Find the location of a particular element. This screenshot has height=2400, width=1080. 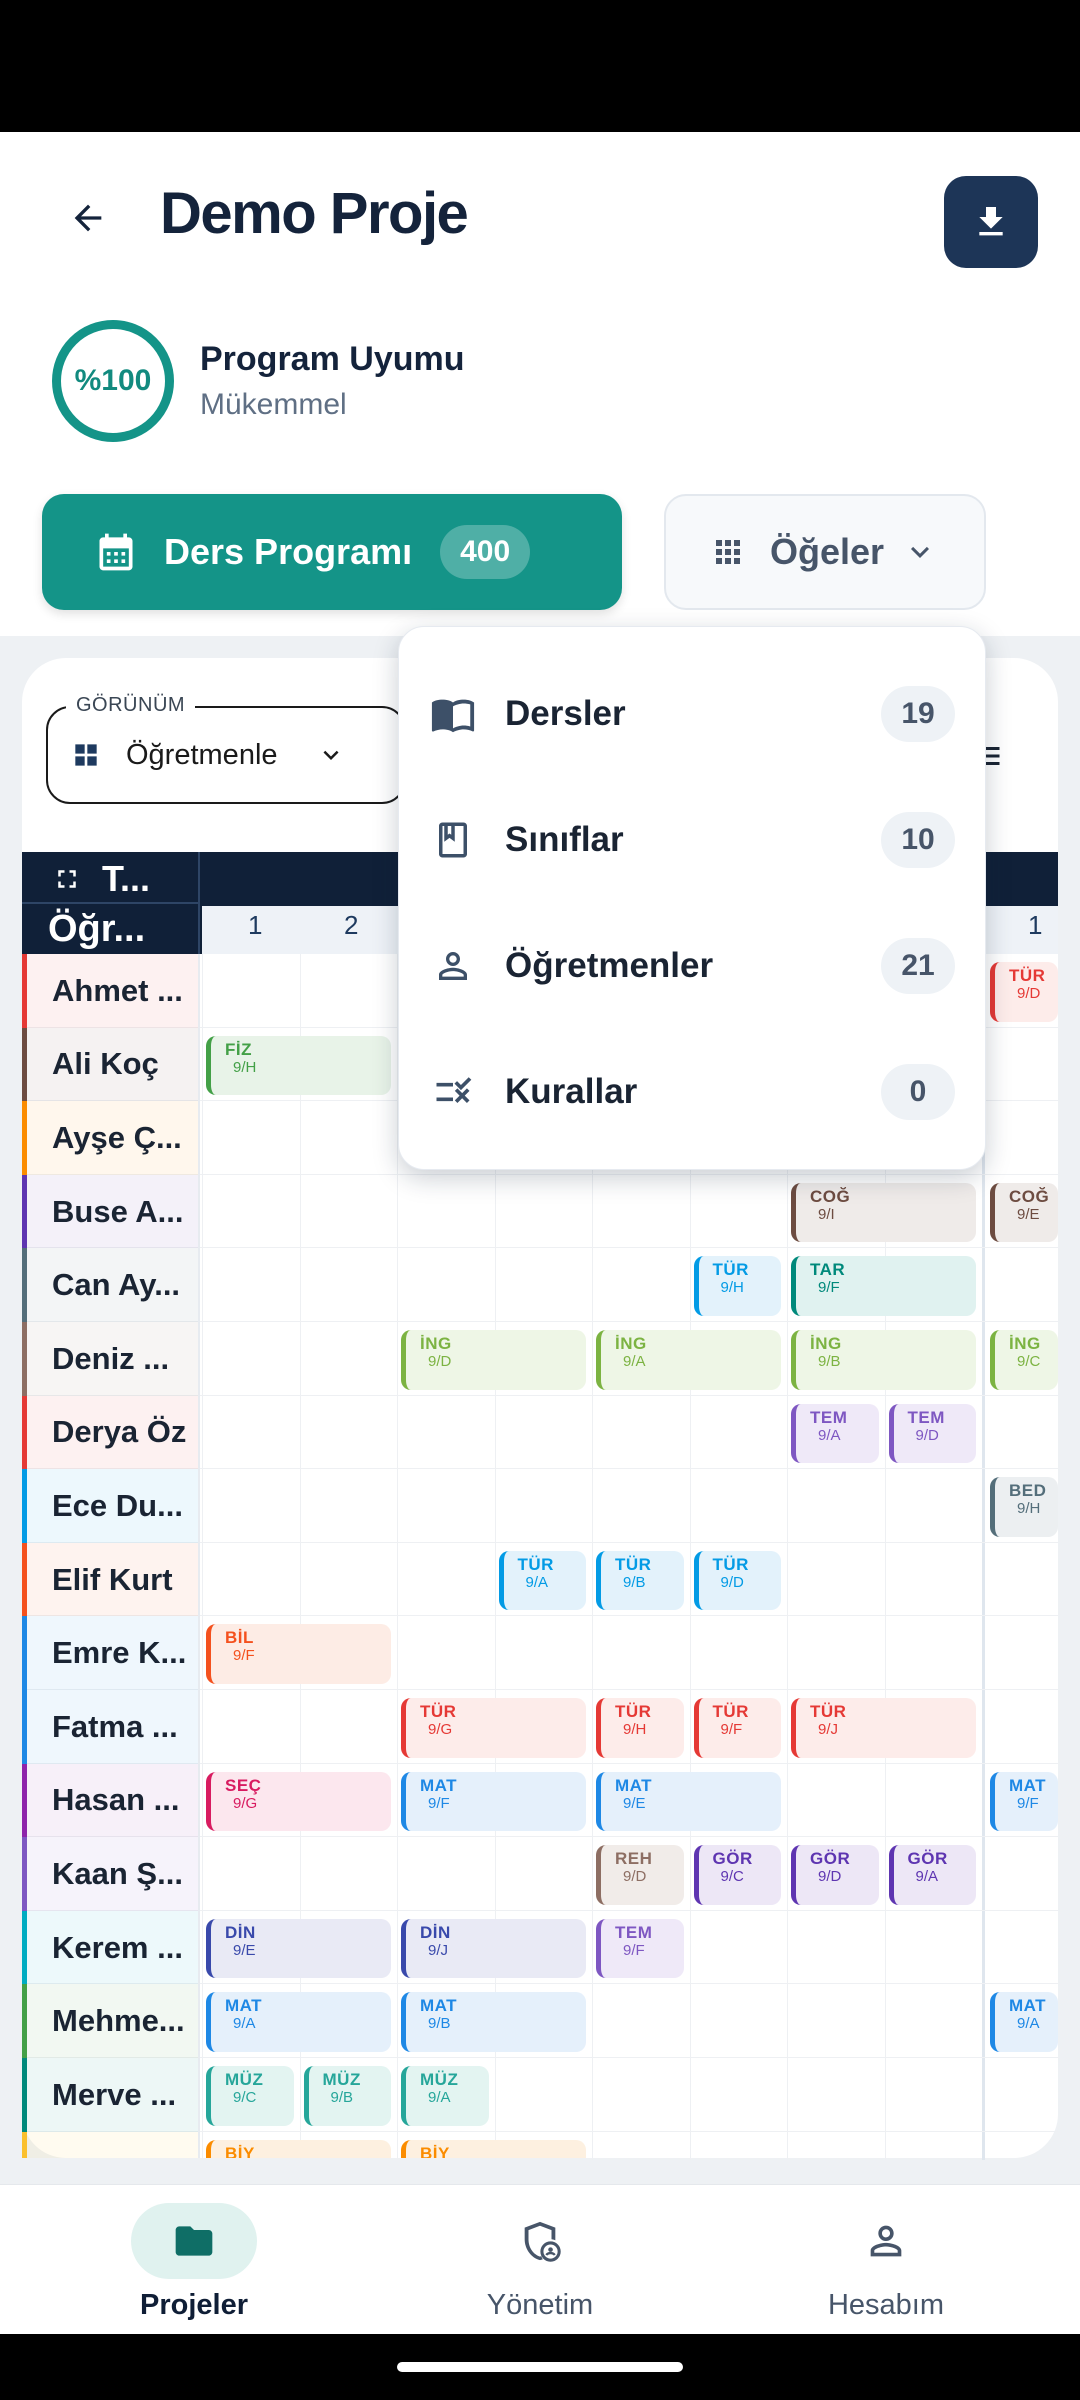

lesson-subject: BED is located at coordinates (1028, 1491).